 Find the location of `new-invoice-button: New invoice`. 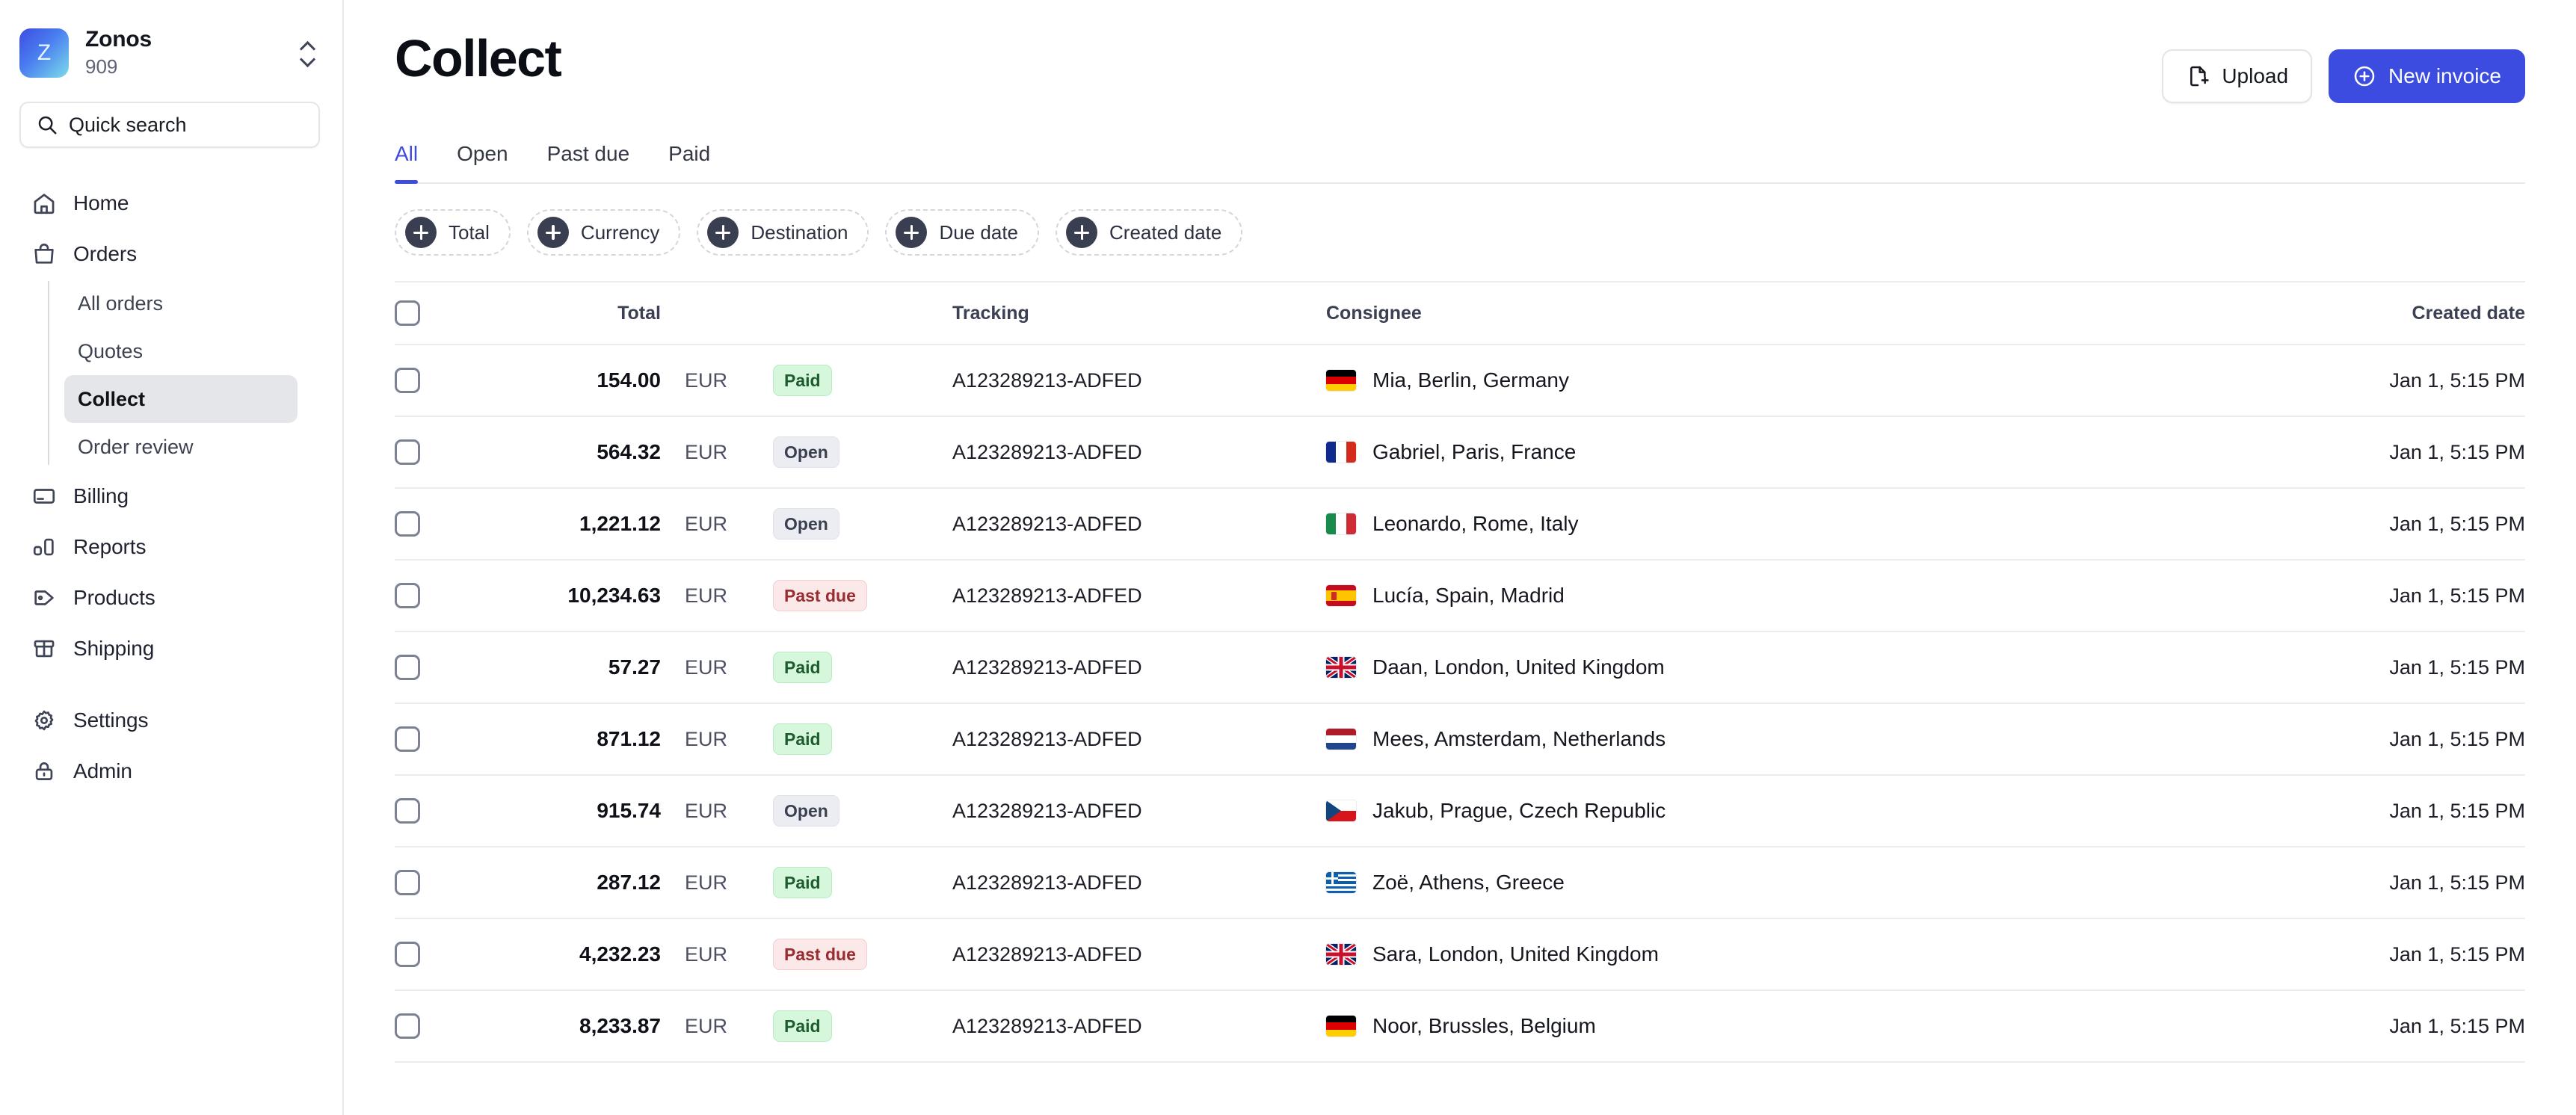

new-invoice-button: New invoice is located at coordinates (2427, 76).